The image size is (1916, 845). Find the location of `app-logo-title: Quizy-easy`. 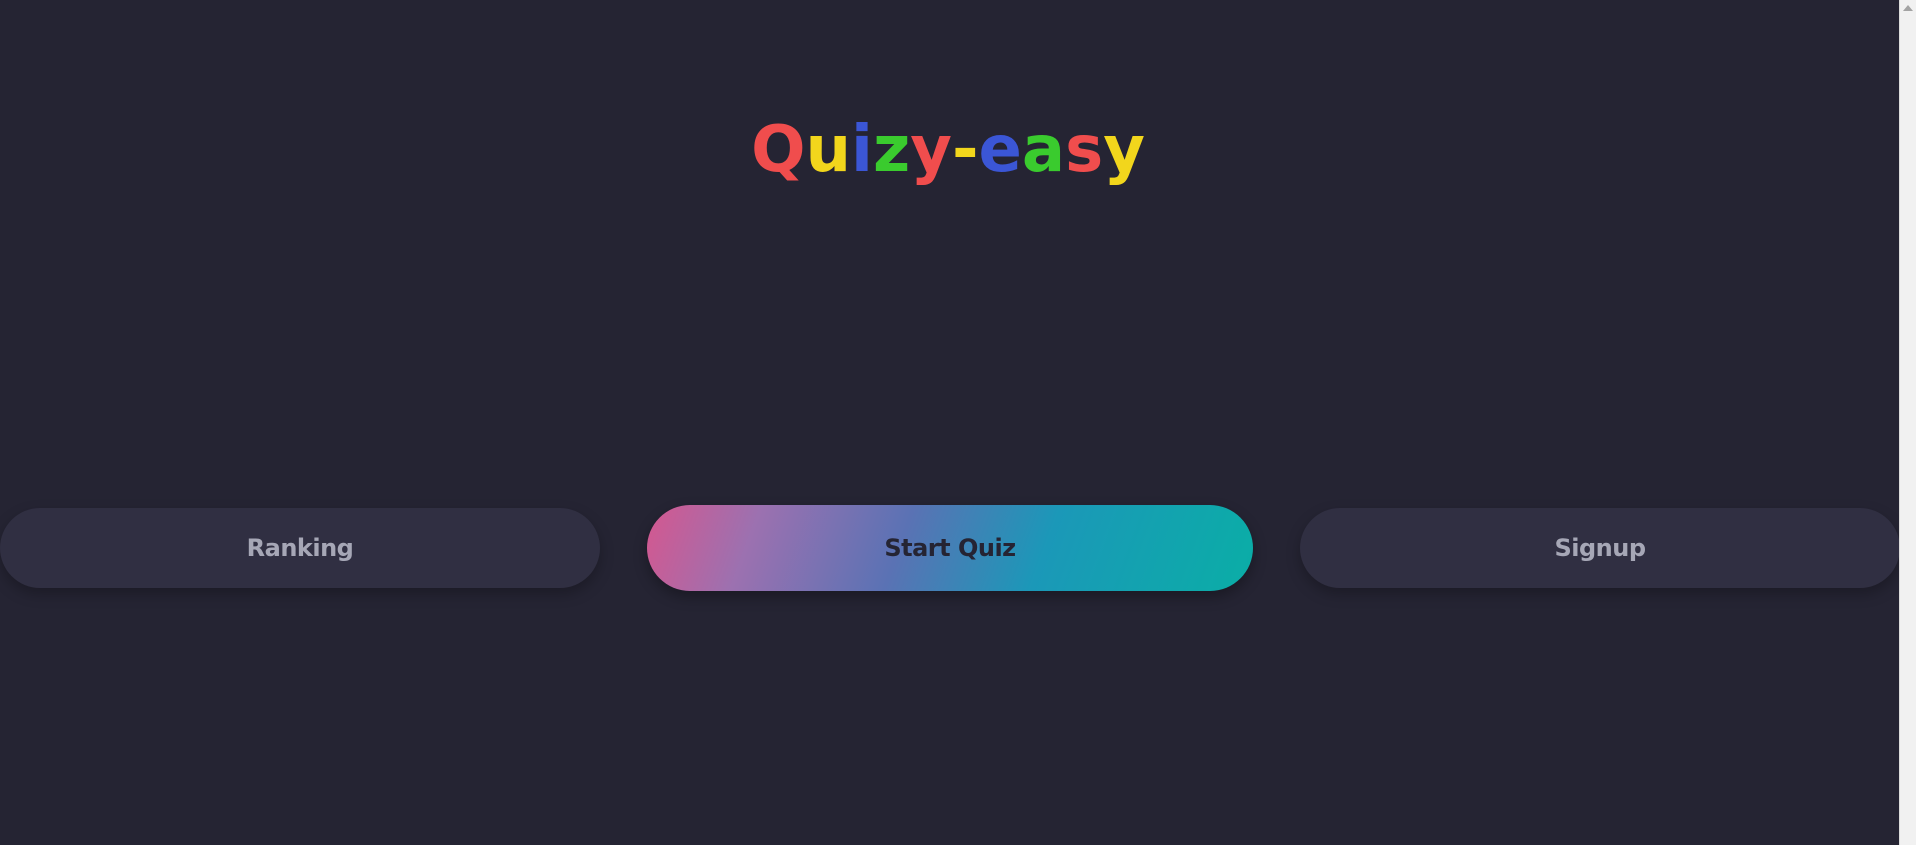

app-logo-title: Quizy-easy is located at coordinates (948, 150).